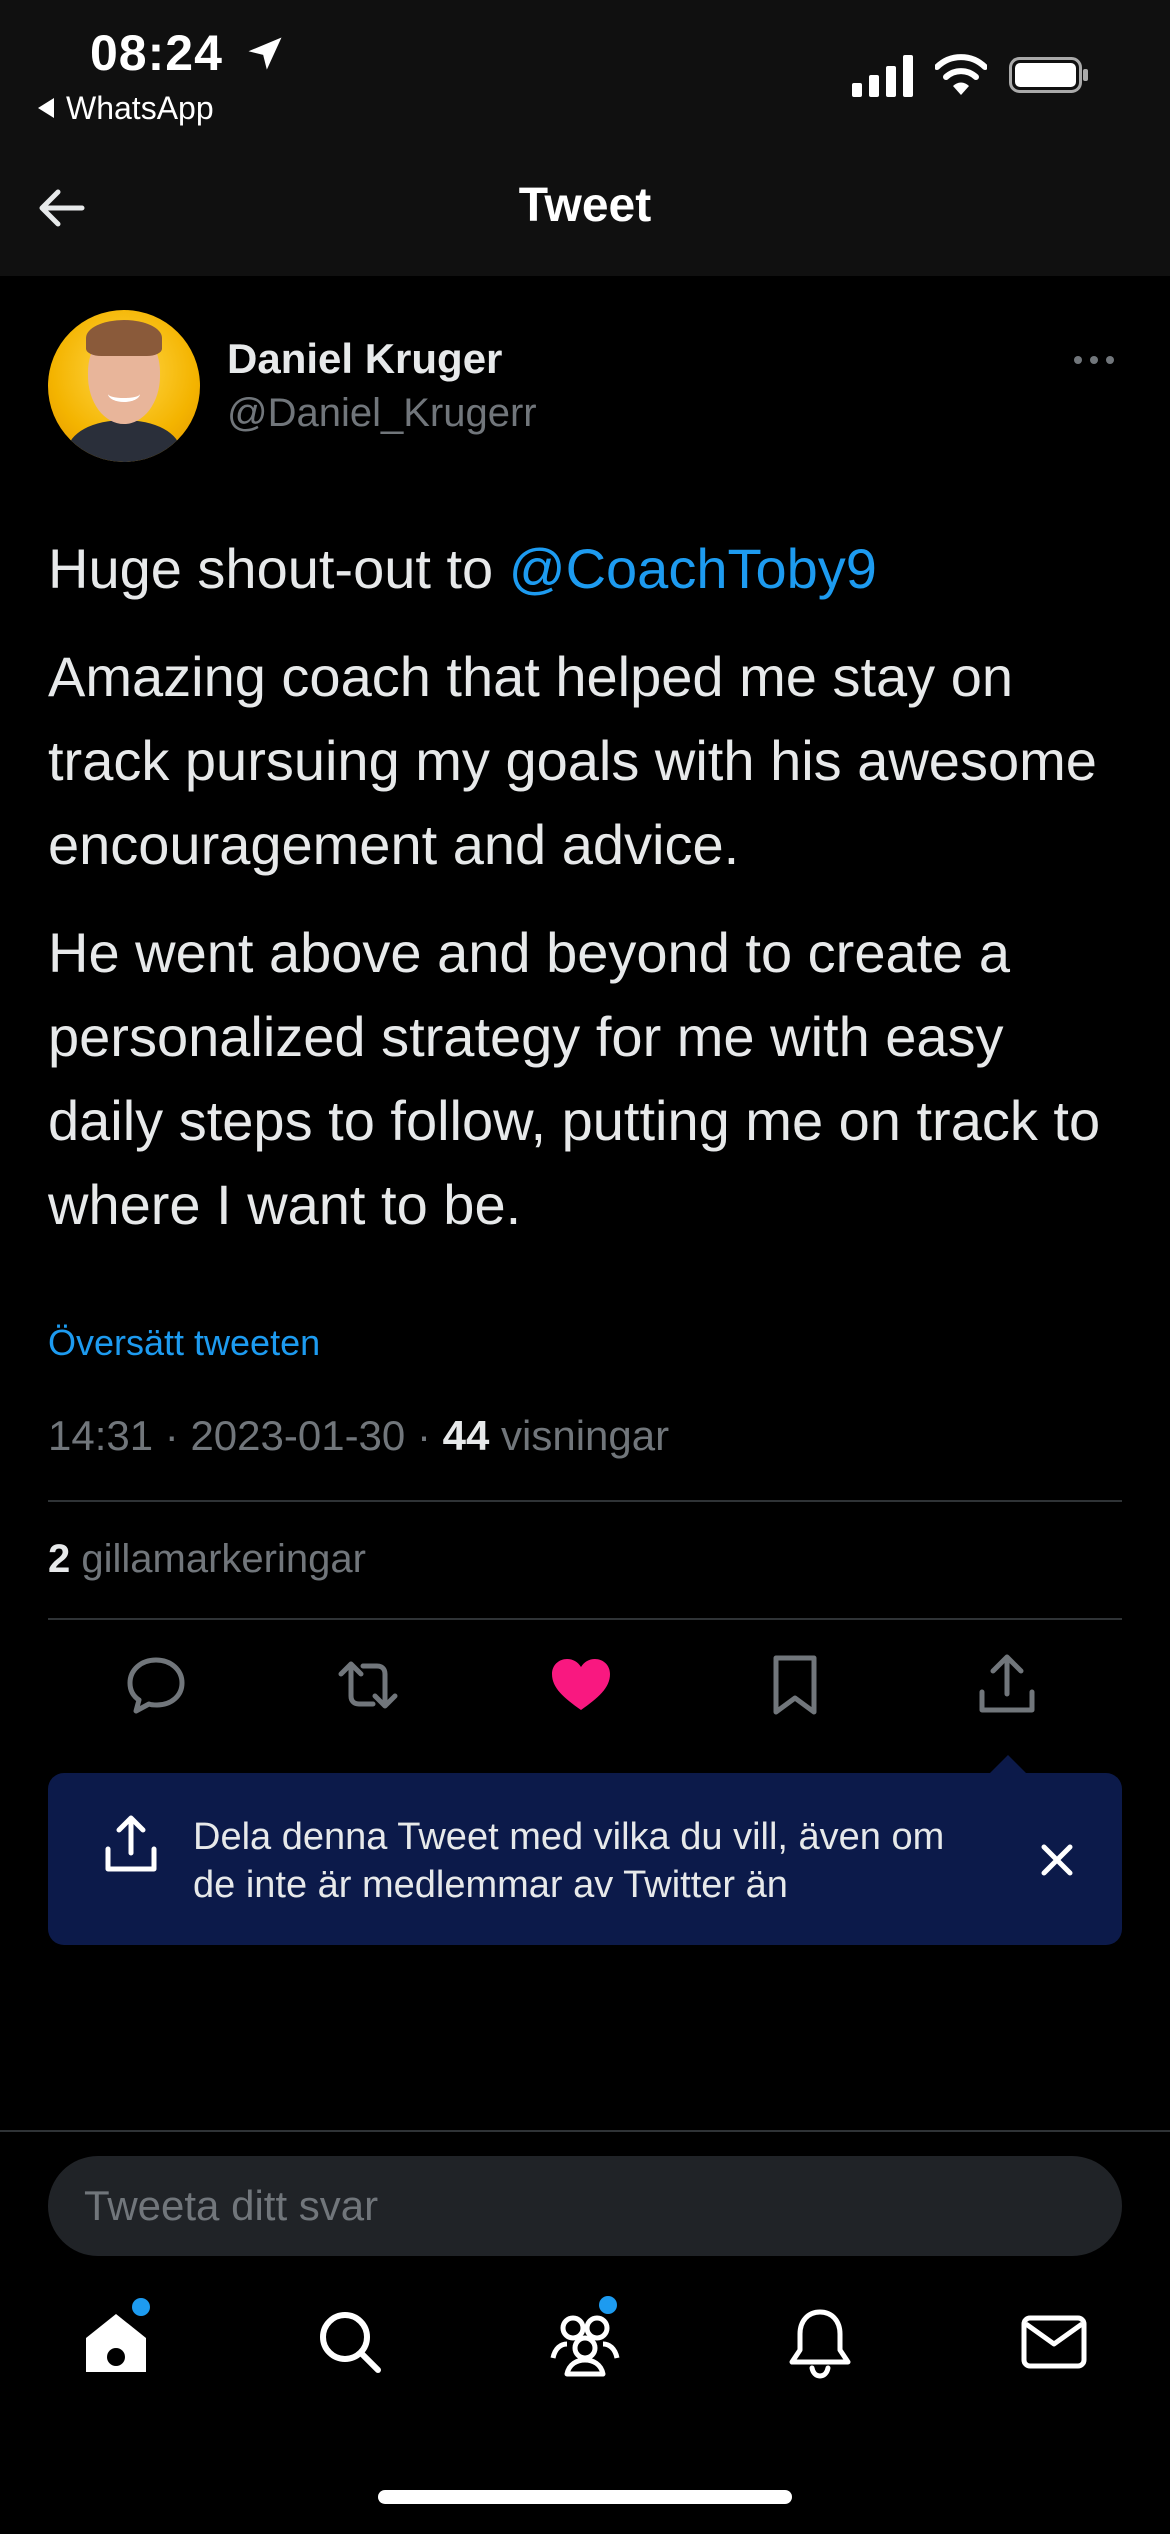  I want to click on messages-icon, so click(1054, 2342).